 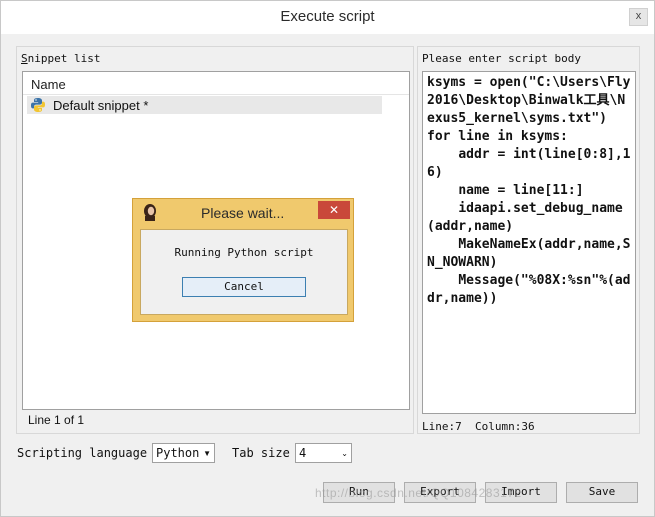 I want to click on tab-size-select: 4 ⌄, so click(x=323, y=453).